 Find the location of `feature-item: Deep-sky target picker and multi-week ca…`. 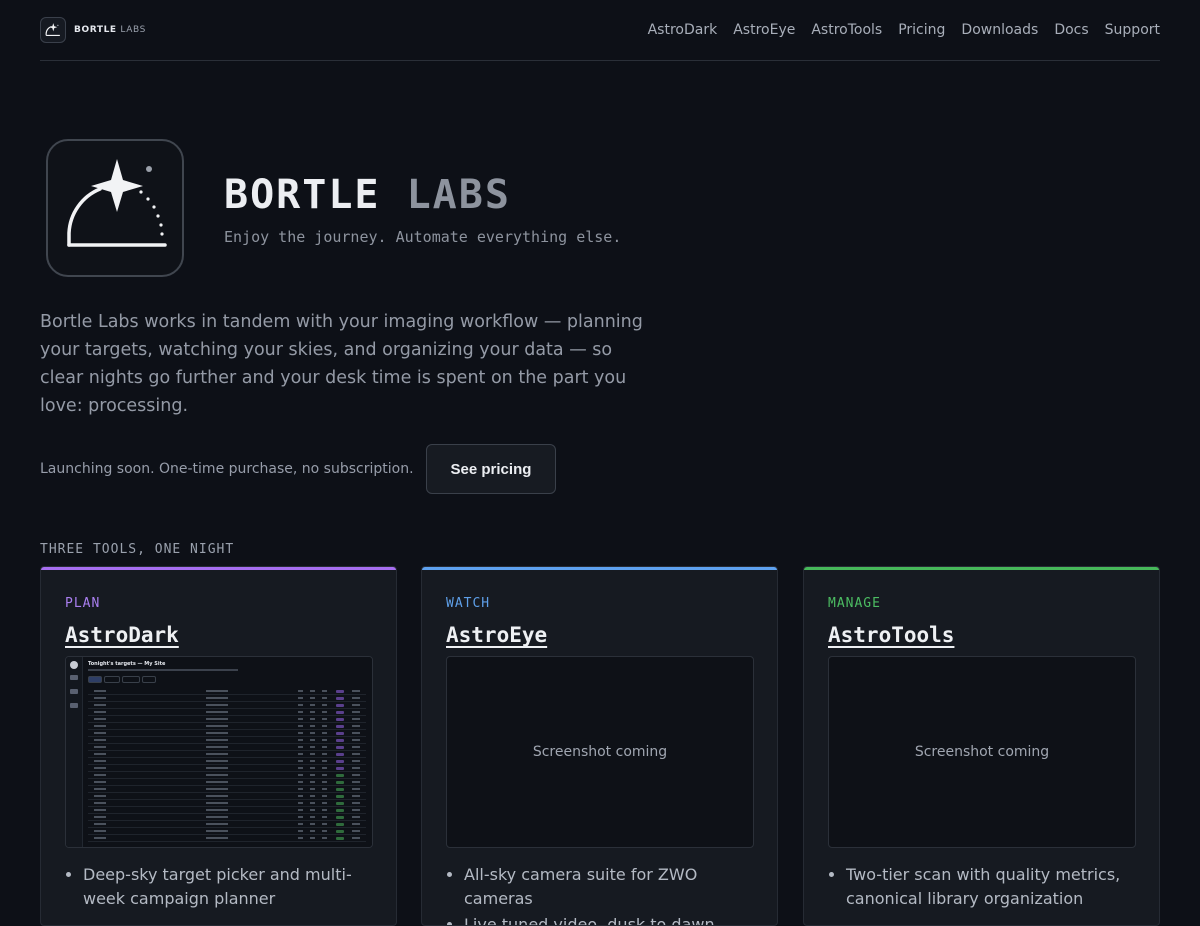

feature-item: Deep-sky target picker and multi-week ca… is located at coordinates (233, 887).